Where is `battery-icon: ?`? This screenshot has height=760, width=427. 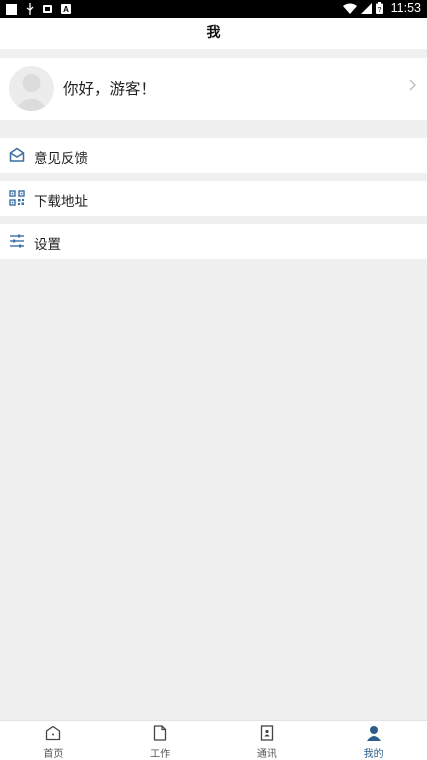
battery-icon: ? is located at coordinates (379, 8).